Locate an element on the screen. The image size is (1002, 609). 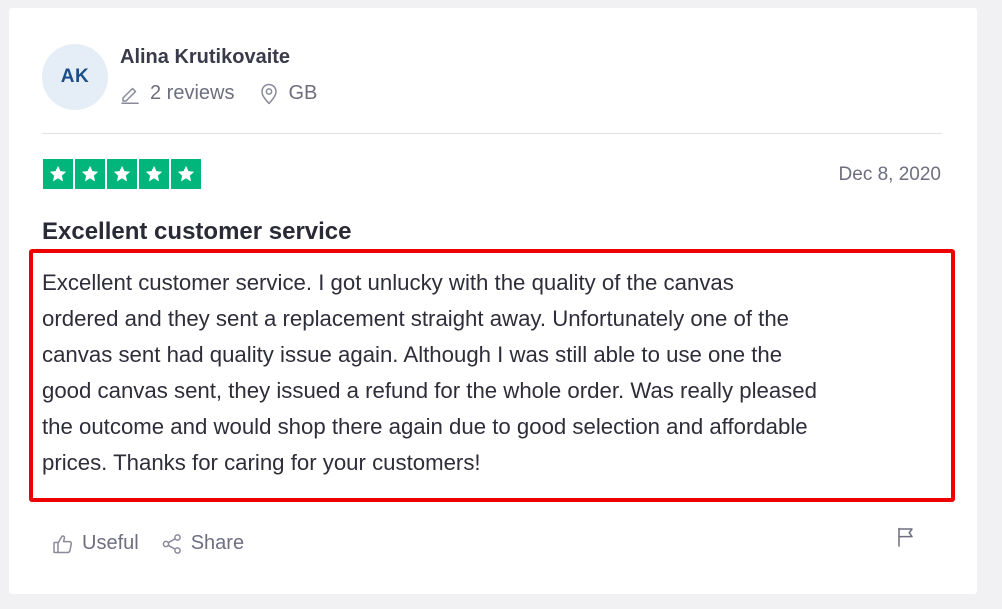
reviews-count-text: 2 reviews is located at coordinates (192, 93).